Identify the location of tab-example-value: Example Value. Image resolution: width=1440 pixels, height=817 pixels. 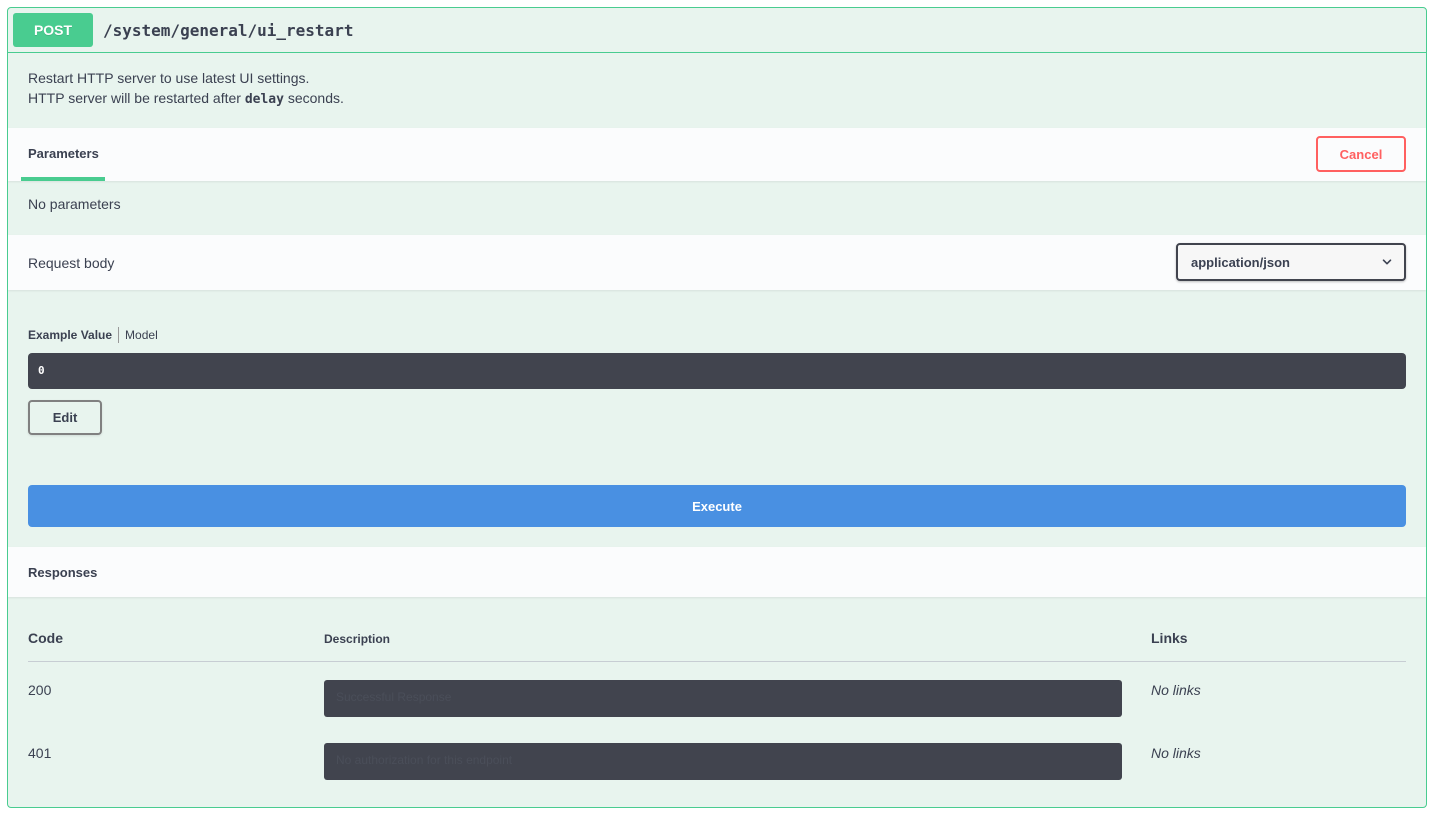
(73, 335).